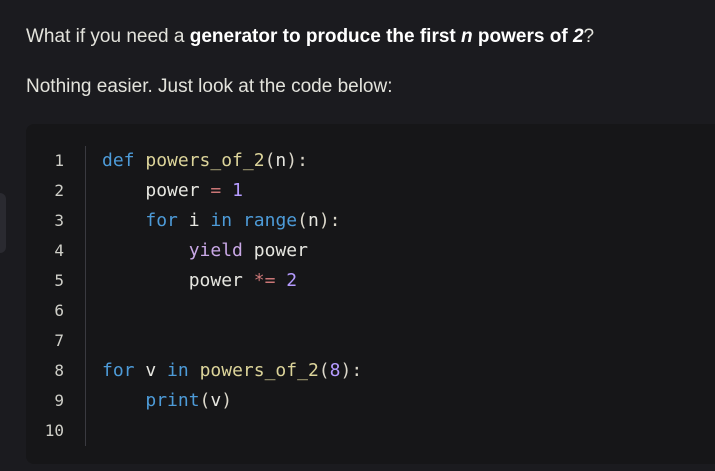 Image resolution: width=715 pixels, height=471 pixels. I want to click on line-number-gutter: 1 2 3 4 5 6 7 8 9 10, so click(56, 296).